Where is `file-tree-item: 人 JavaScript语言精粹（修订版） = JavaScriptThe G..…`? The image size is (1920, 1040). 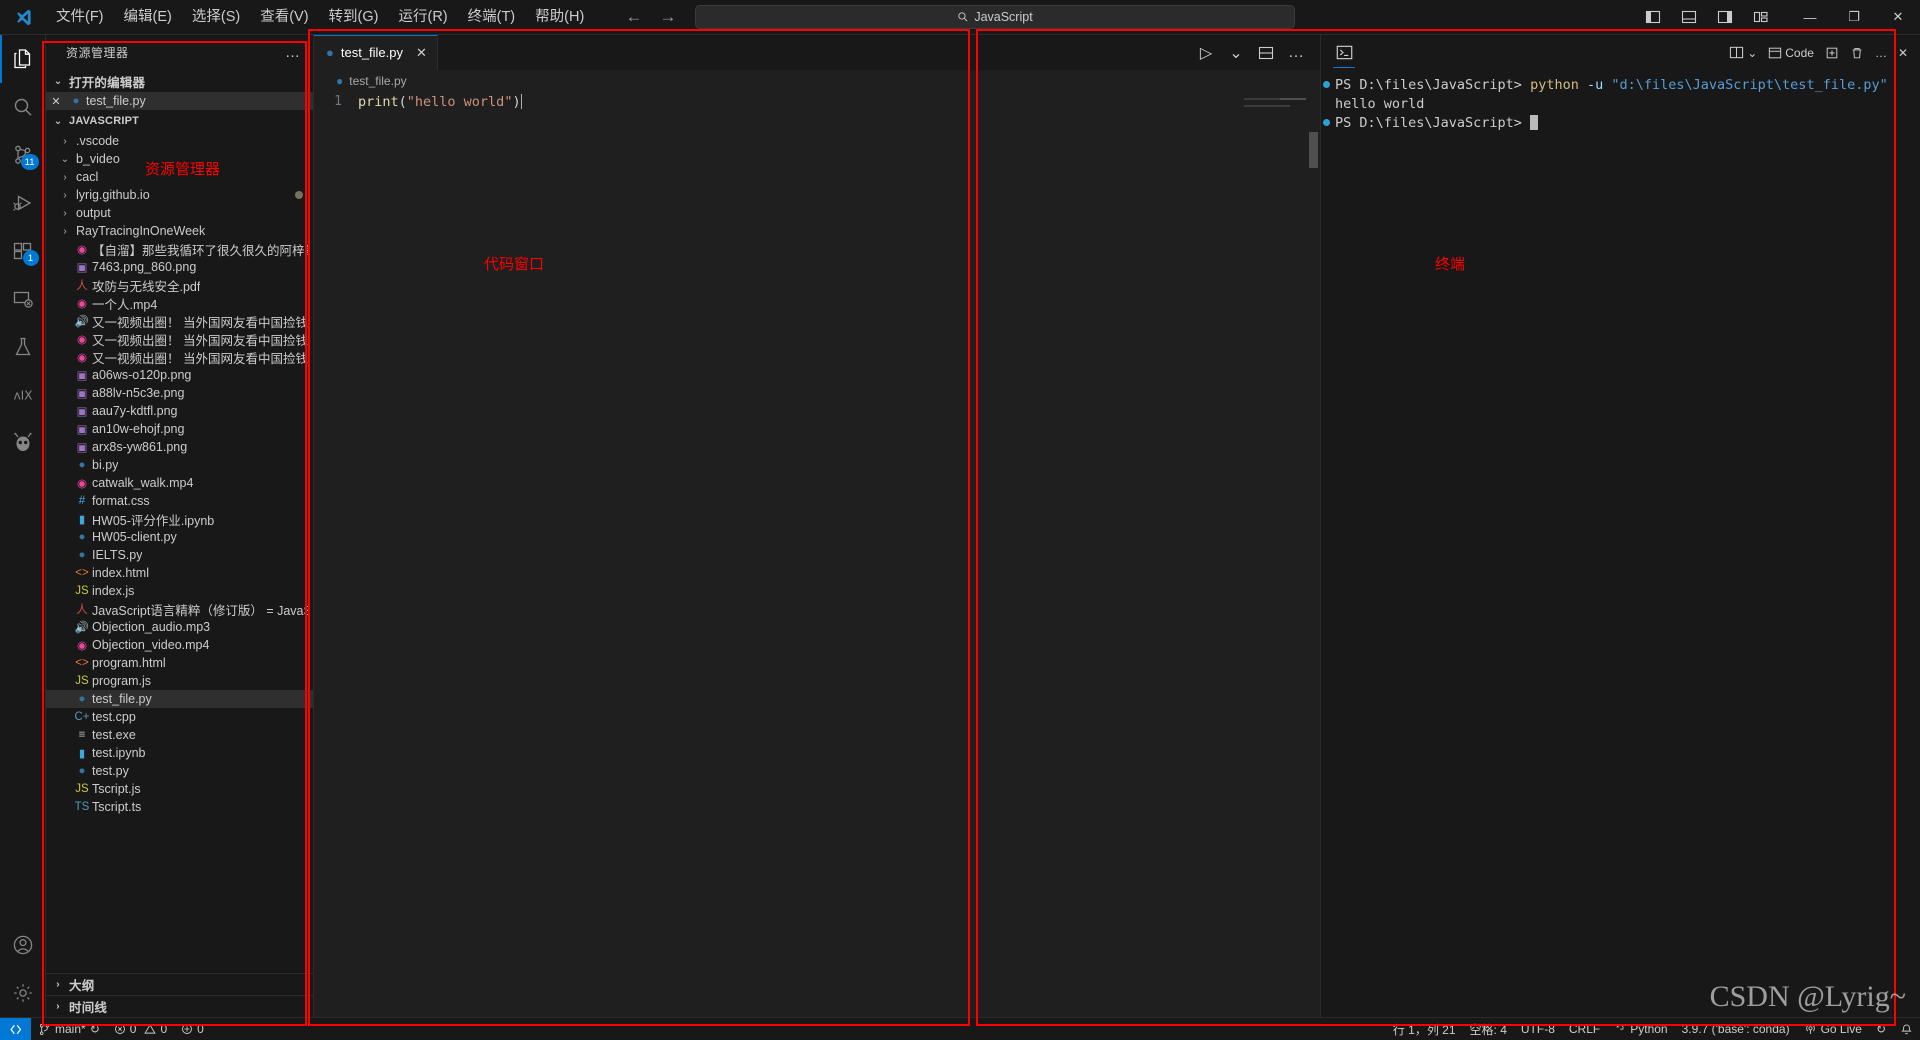 file-tree-item: 人 JavaScript语言精粹（修订版） = JavaScriptThe G..… is located at coordinates (179, 609).